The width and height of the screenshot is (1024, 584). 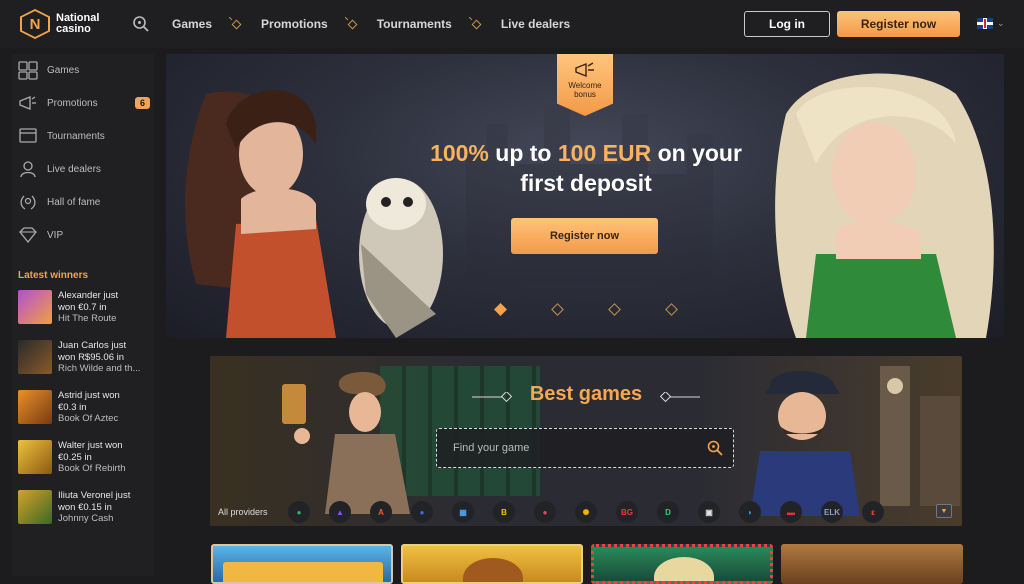 I want to click on sidebar-item-promotions: Promotions 6, so click(x=83, y=103).